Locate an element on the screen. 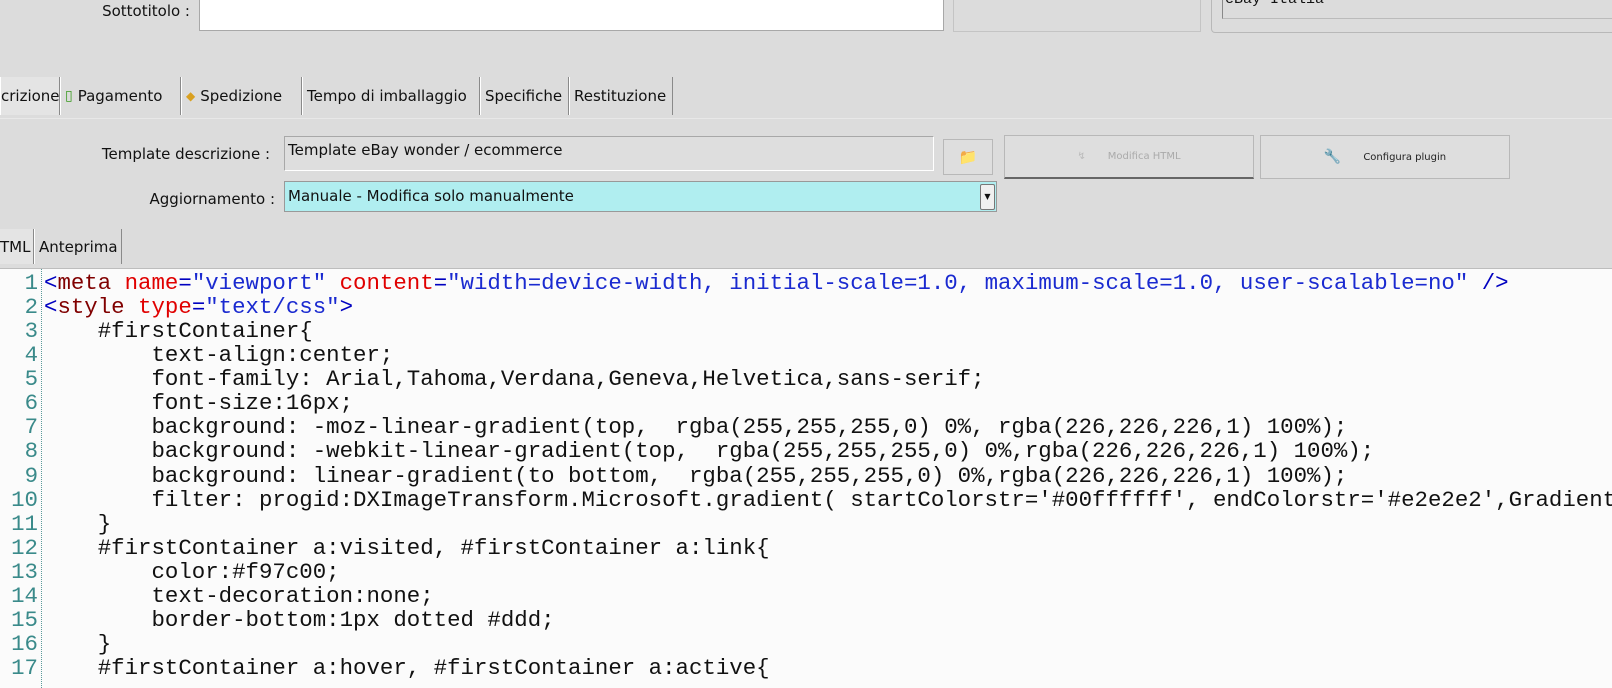 The image size is (1612, 688). edit-html-button: ↯ Modifica HTML is located at coordinates (1129, 157).